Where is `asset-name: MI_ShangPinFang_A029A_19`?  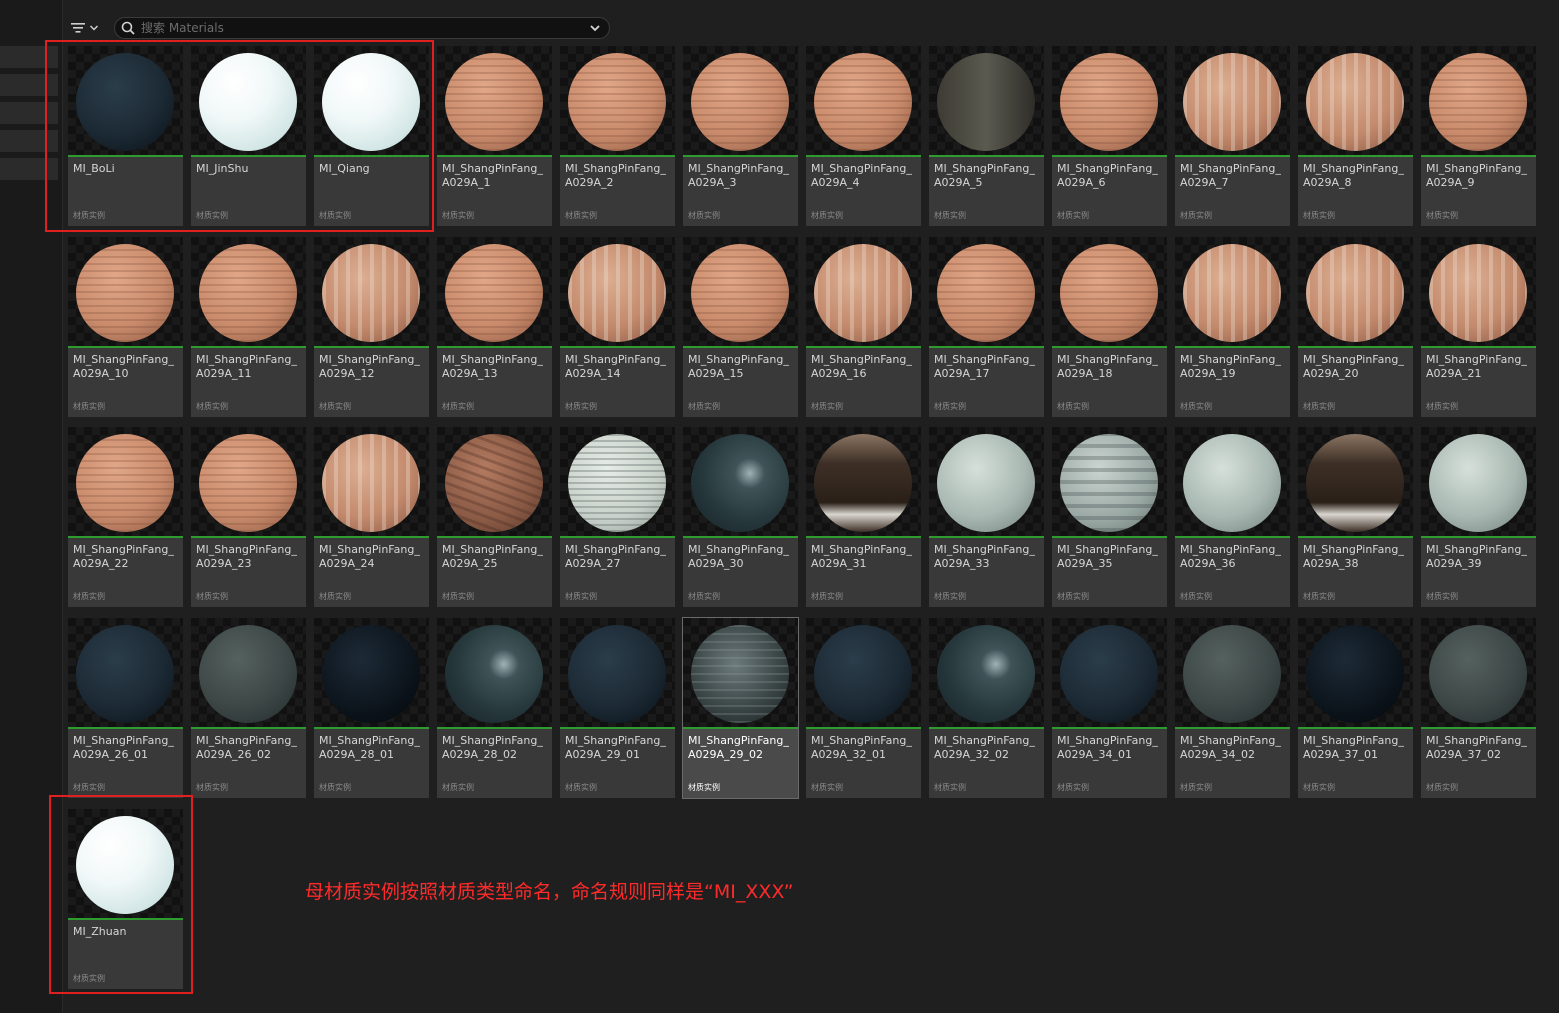 asset-name: MI_ShangPinFang_A029A_19 is located at coordinates (1230, 366).